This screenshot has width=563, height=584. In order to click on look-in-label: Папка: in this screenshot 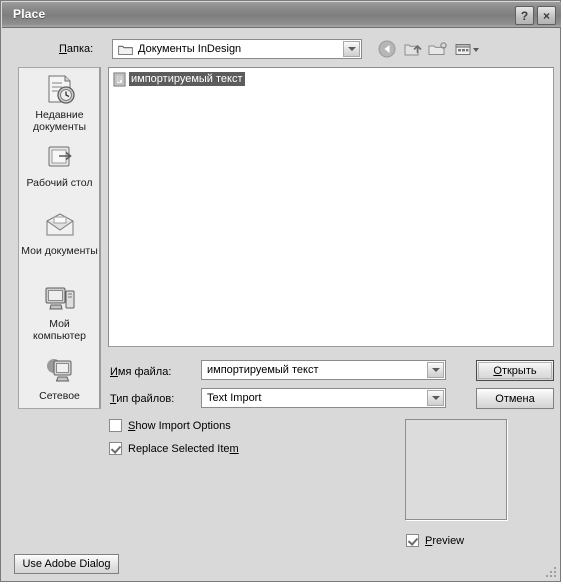, I will do `click(76, 49)`.